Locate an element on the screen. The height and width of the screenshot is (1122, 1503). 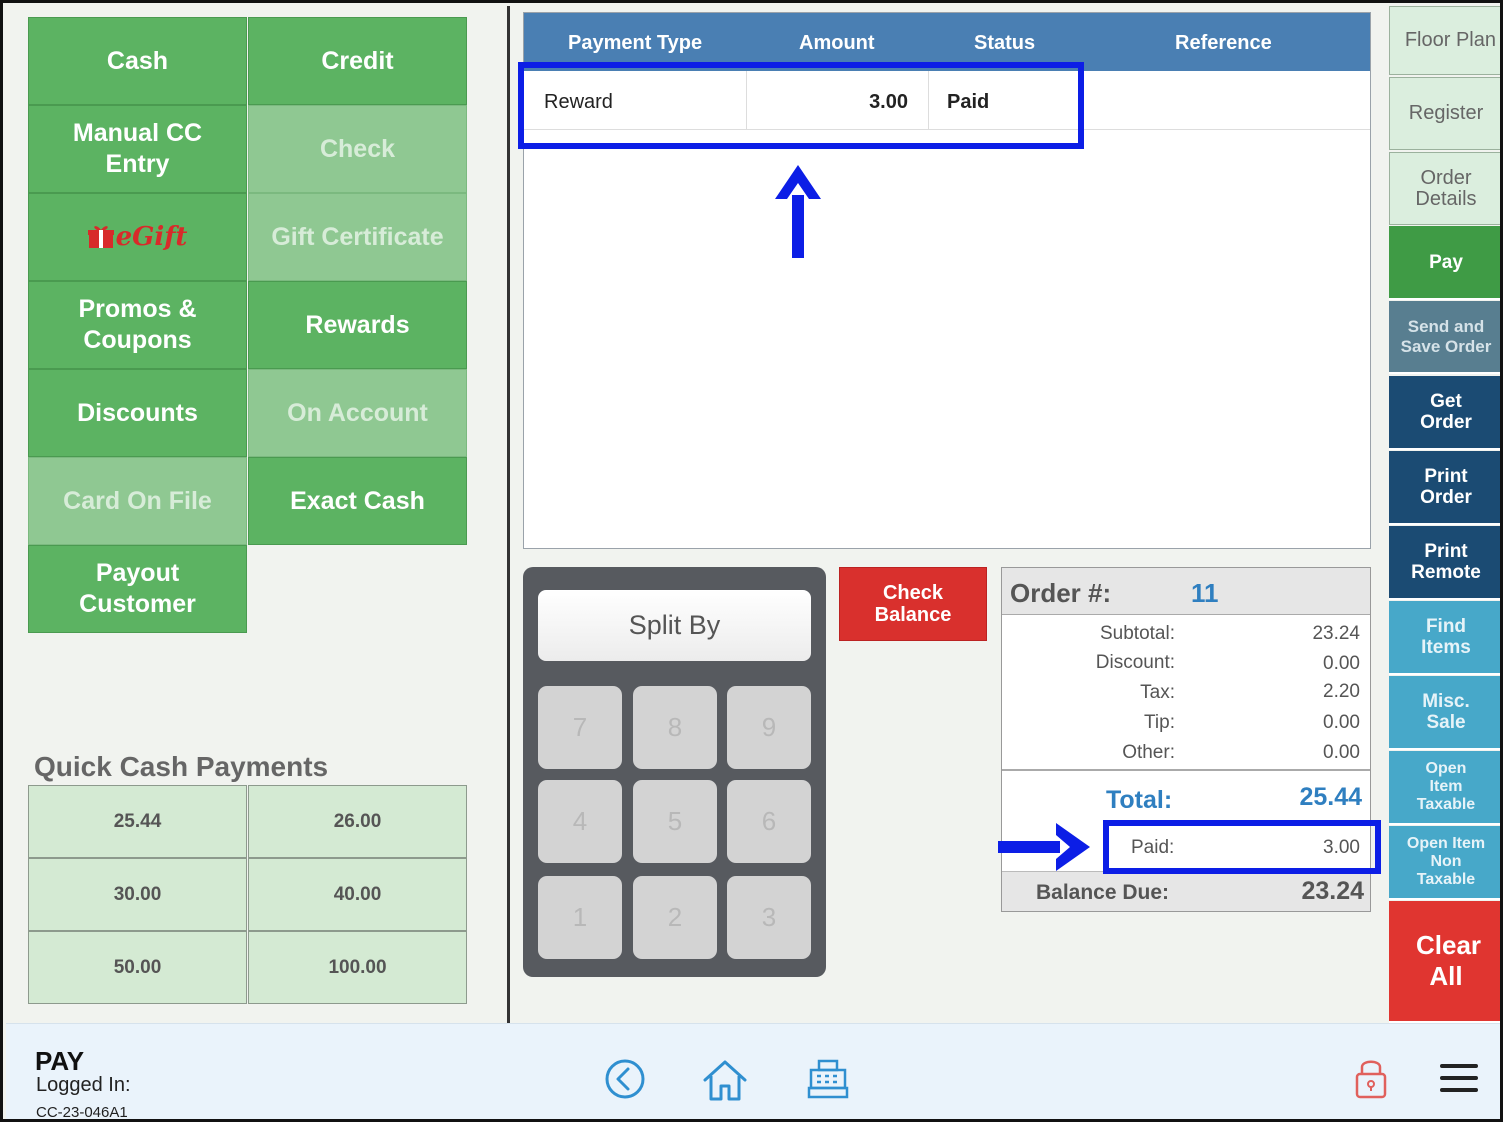
keypad-key: 5 is located at coordinates (675, 821).